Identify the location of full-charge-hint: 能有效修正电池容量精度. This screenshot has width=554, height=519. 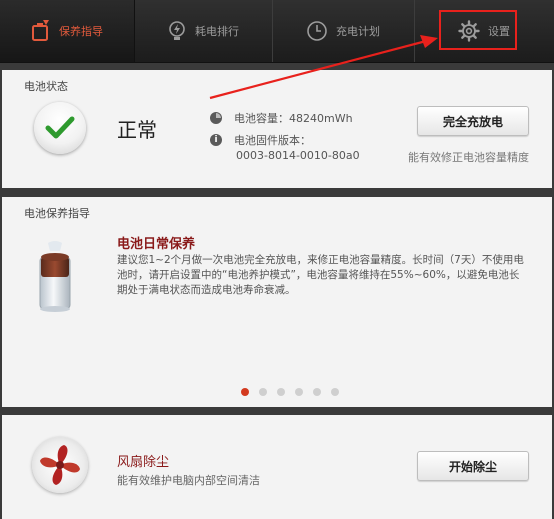
(468, 157).